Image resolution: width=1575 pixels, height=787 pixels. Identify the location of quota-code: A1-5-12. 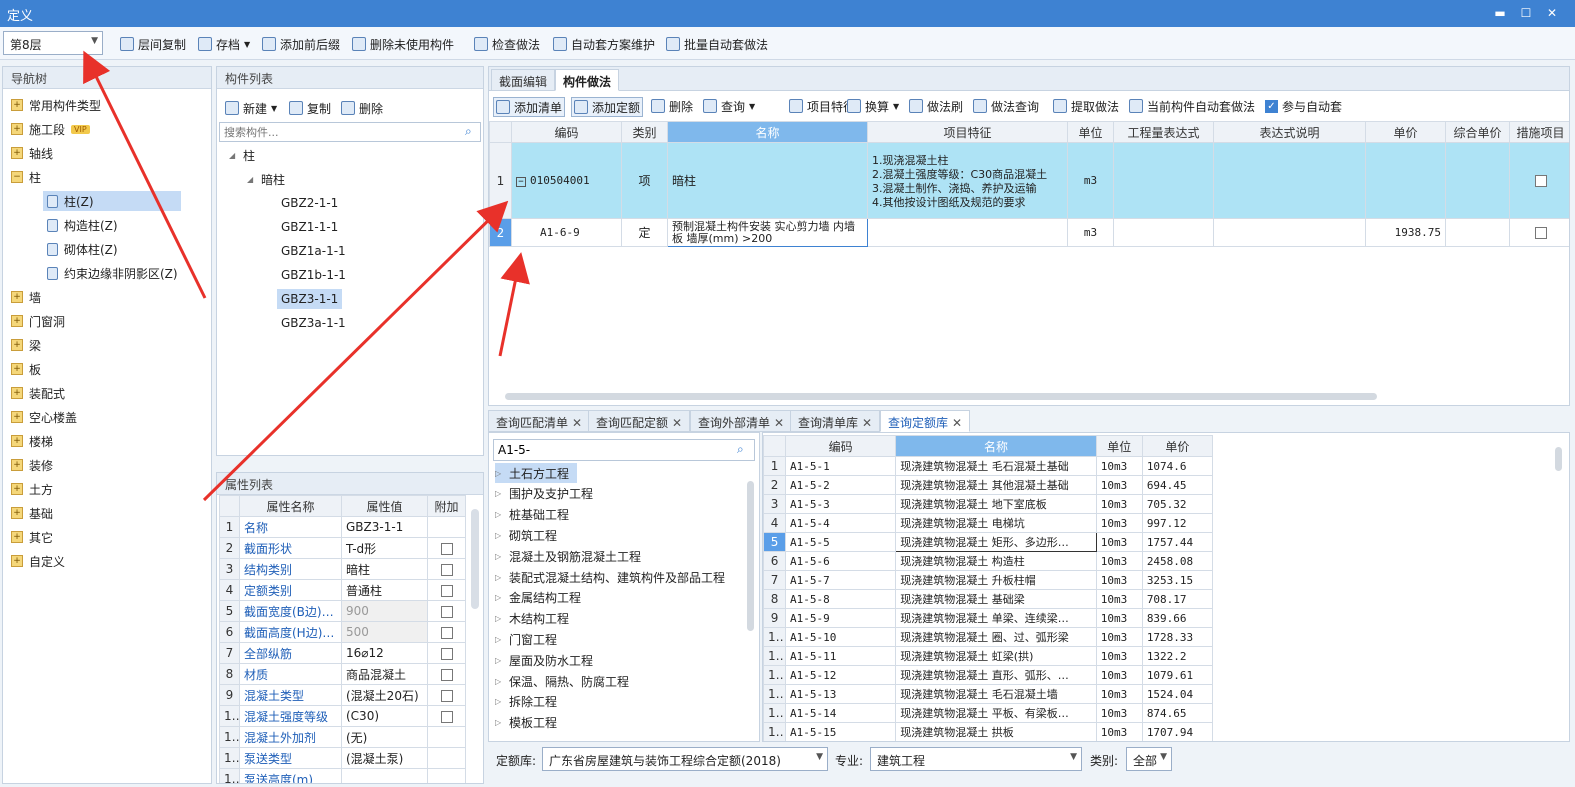
(841, 675).